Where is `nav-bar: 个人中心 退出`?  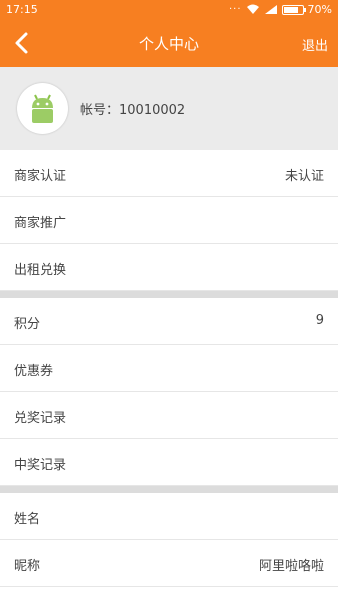 nav-bar: 个人中心 退出 is located at coordinates (169, 43).